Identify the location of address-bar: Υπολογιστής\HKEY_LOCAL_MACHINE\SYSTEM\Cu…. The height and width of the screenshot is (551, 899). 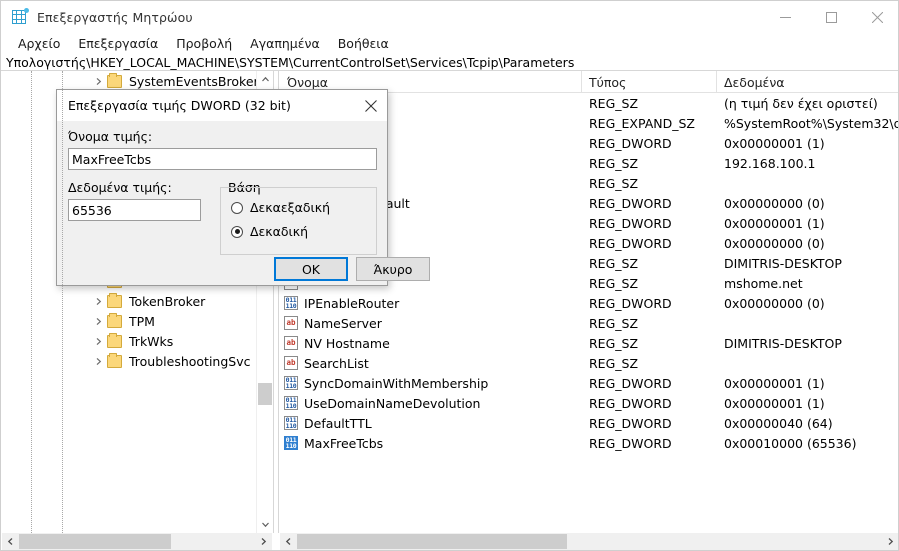
(449, 62).